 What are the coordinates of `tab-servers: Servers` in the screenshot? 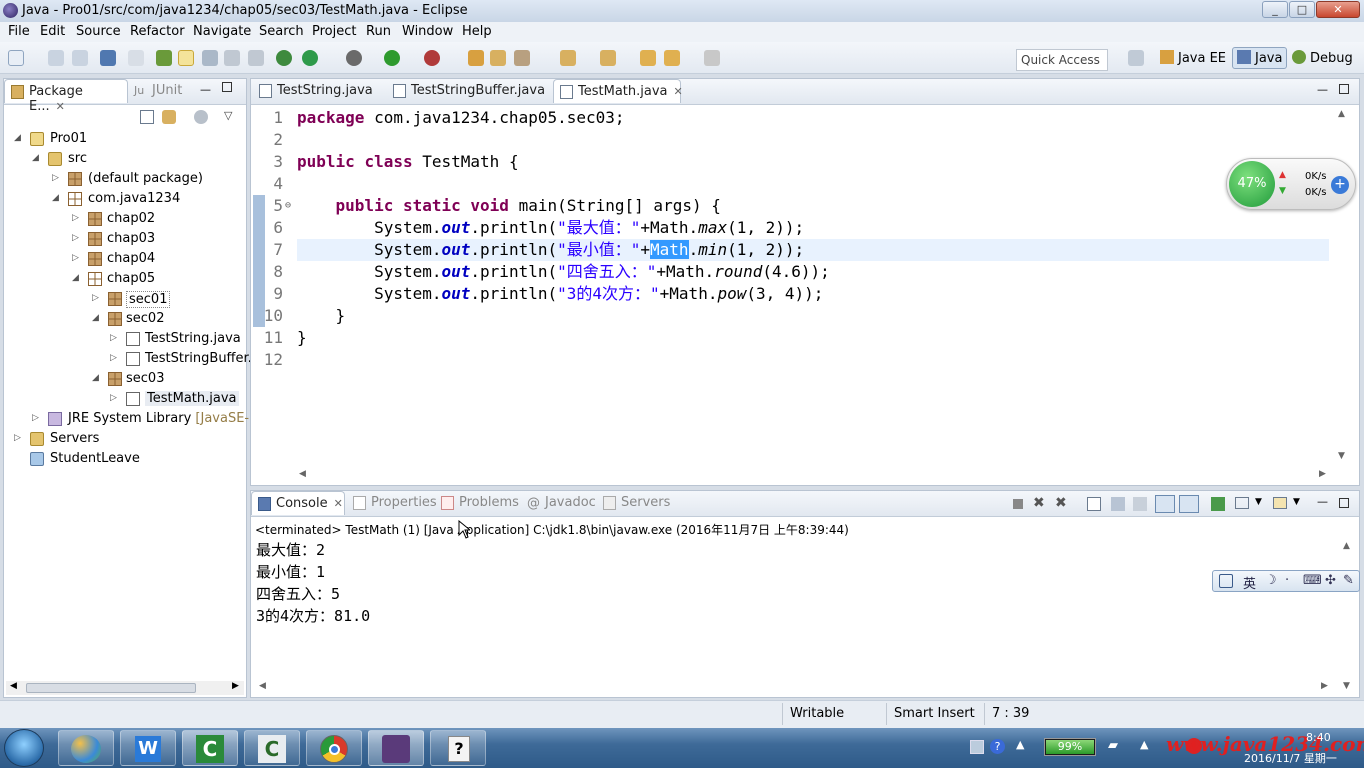 It's located at (637, 503).